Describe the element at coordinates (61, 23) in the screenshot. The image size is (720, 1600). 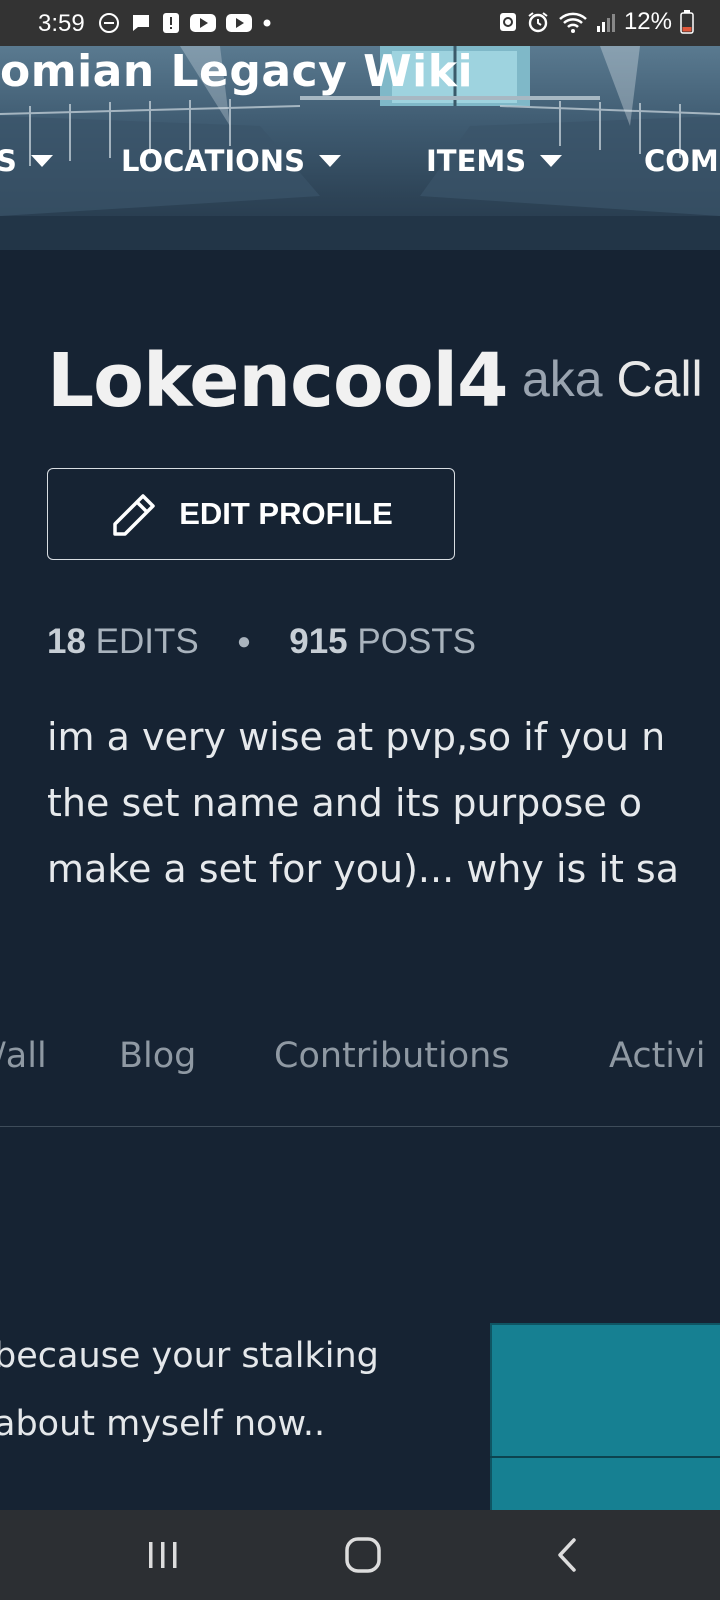
I see `status-time: 3:59` at that location.